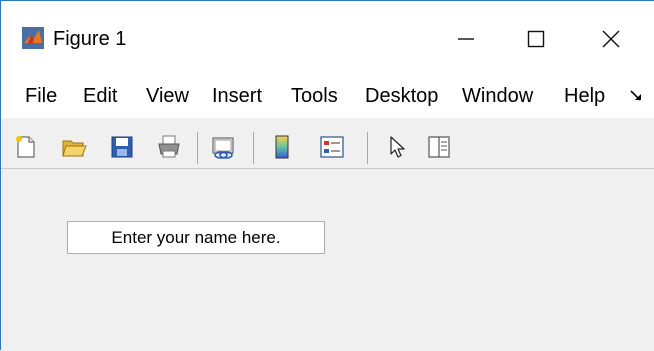 Image resolution: width=654 pixels, height=351 pixels. What do you see at coordinates (401, 96) in the screenshot?
I see `menu-desktop: Desktop` at bounding box center [401, 96].